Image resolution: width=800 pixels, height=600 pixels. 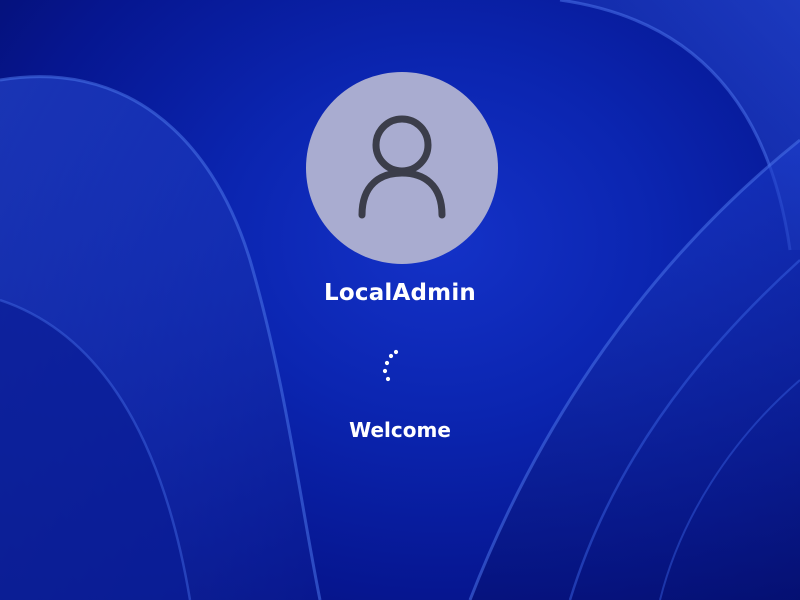 I want to click on username-label: LocalAdmin, so click(x=400, y=293).